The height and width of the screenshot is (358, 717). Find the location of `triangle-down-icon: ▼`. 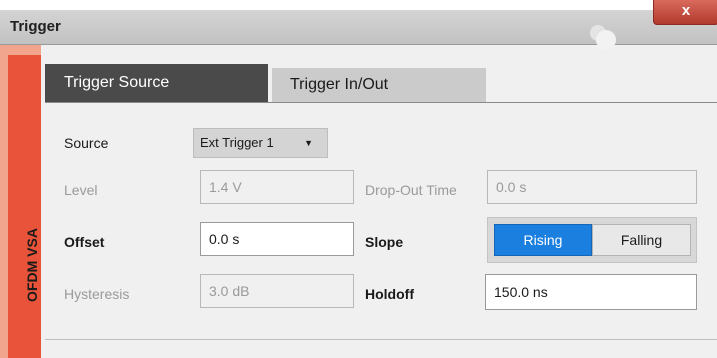

triangle-down-icon: ▼ is located at coordinates (308, 143).